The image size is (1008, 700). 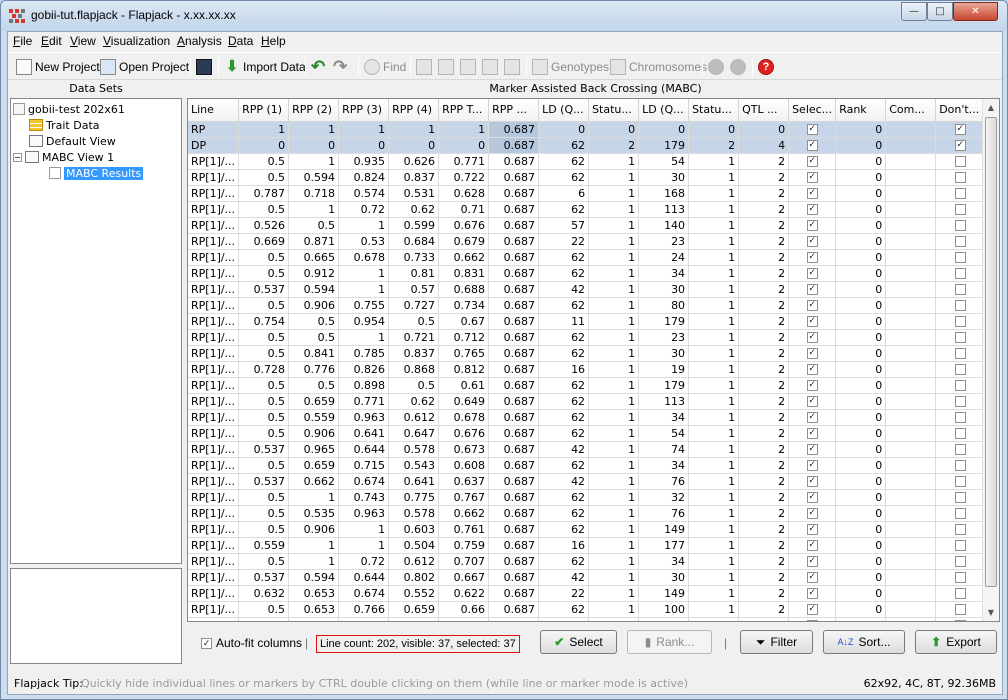 I want to click on toggle-columns-button, so click(x=446, y=67).